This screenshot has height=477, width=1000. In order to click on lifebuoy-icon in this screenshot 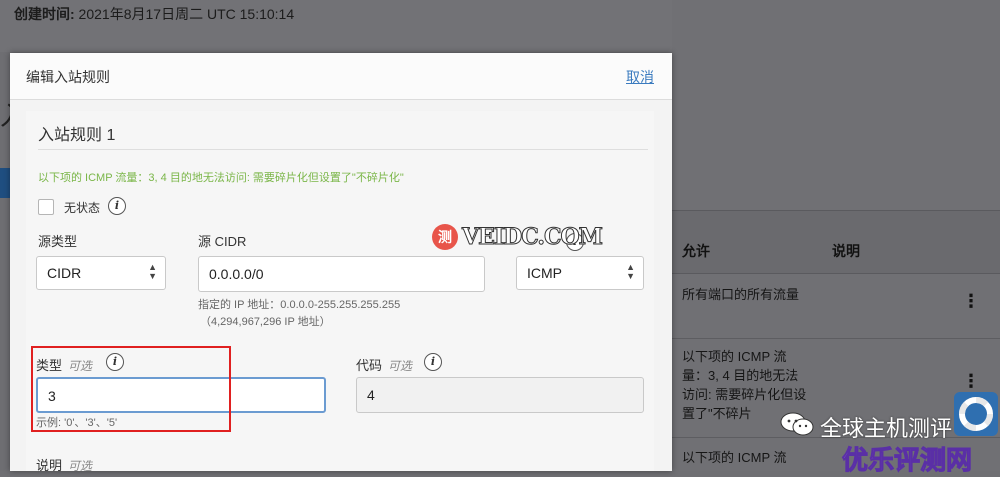, I will do `click(976, 414)`.